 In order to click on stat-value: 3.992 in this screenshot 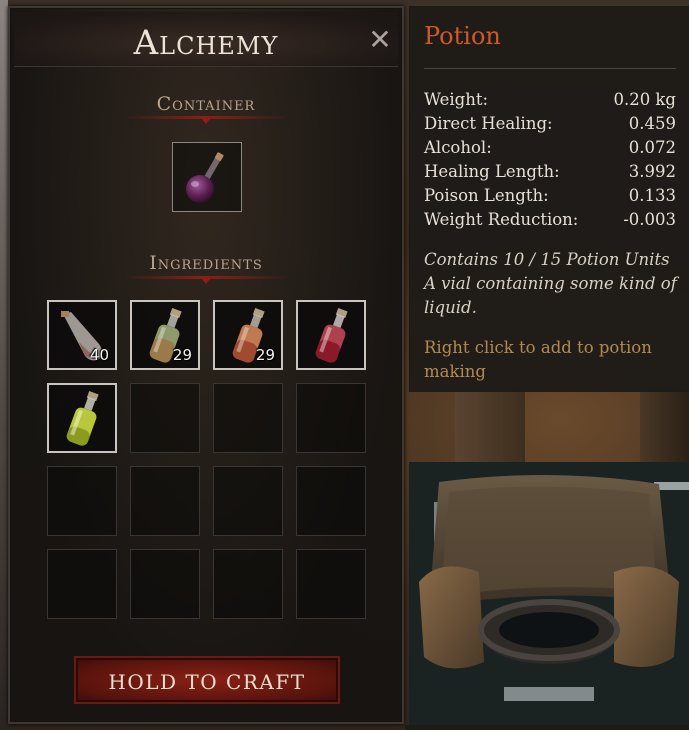, I will do `click(652, 171)`.